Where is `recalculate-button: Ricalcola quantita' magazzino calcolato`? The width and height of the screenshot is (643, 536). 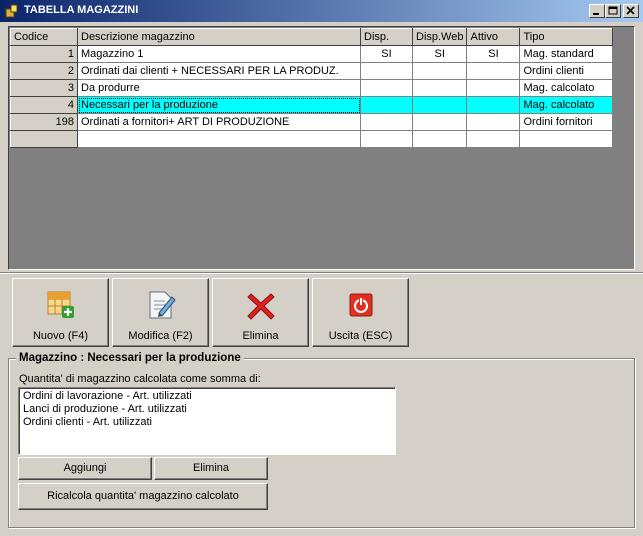
recalculate-button: Ricalcola quantita' magazzino calcolato is located at coordinates (143, 496).